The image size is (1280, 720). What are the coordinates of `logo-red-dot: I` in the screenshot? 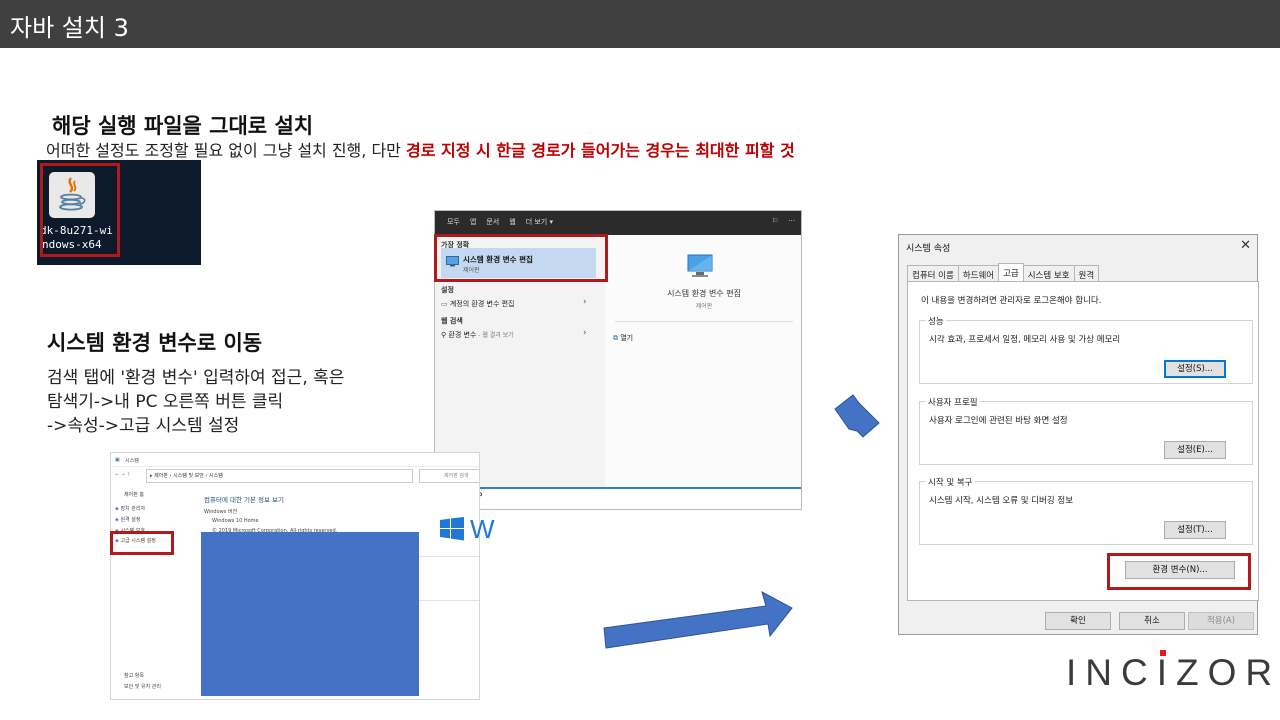 It's located at (1166, 672).